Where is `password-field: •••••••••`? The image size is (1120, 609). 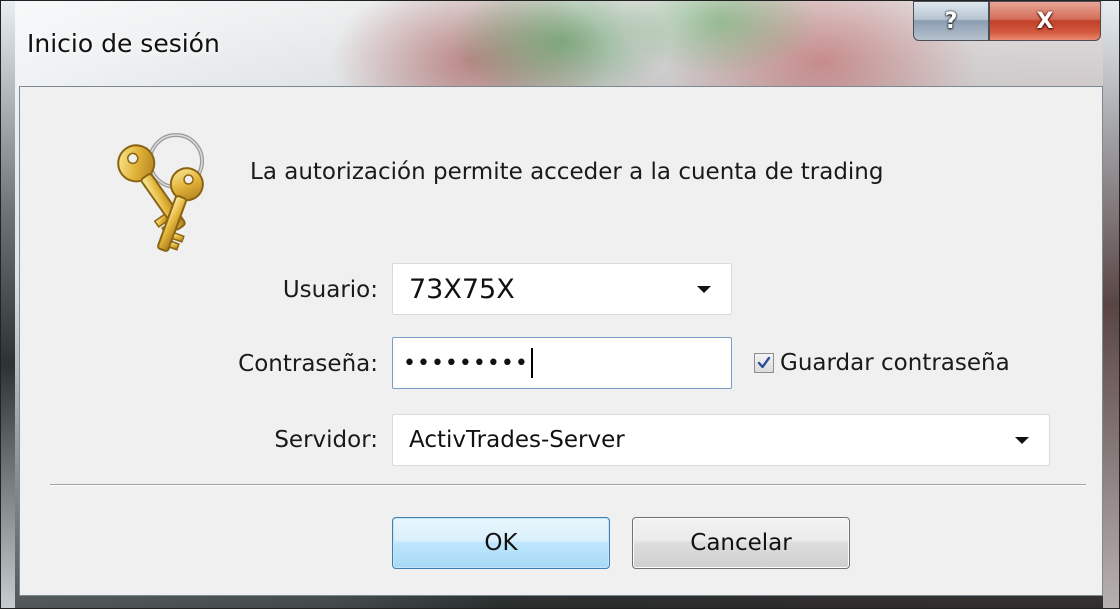
password-field: ••••••••• is located at coordinates (562, 363).